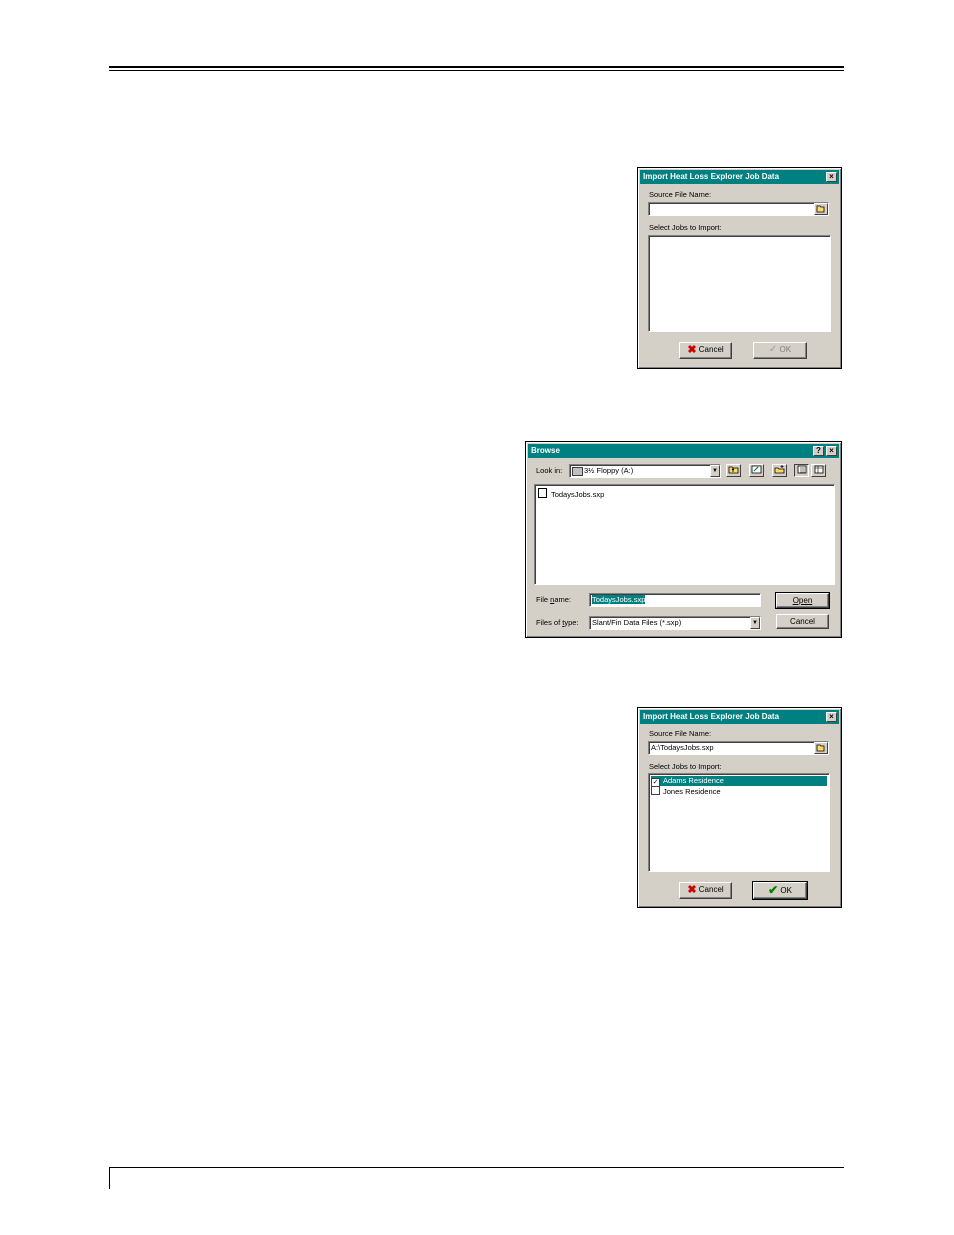 Image resolution: width=954 pixels, height=1235 pixels. Describe the element at coordinates (739, 822) in the screenshot. I see `jobs-list: ✓ Adams Residence Jones Residence` at that location.